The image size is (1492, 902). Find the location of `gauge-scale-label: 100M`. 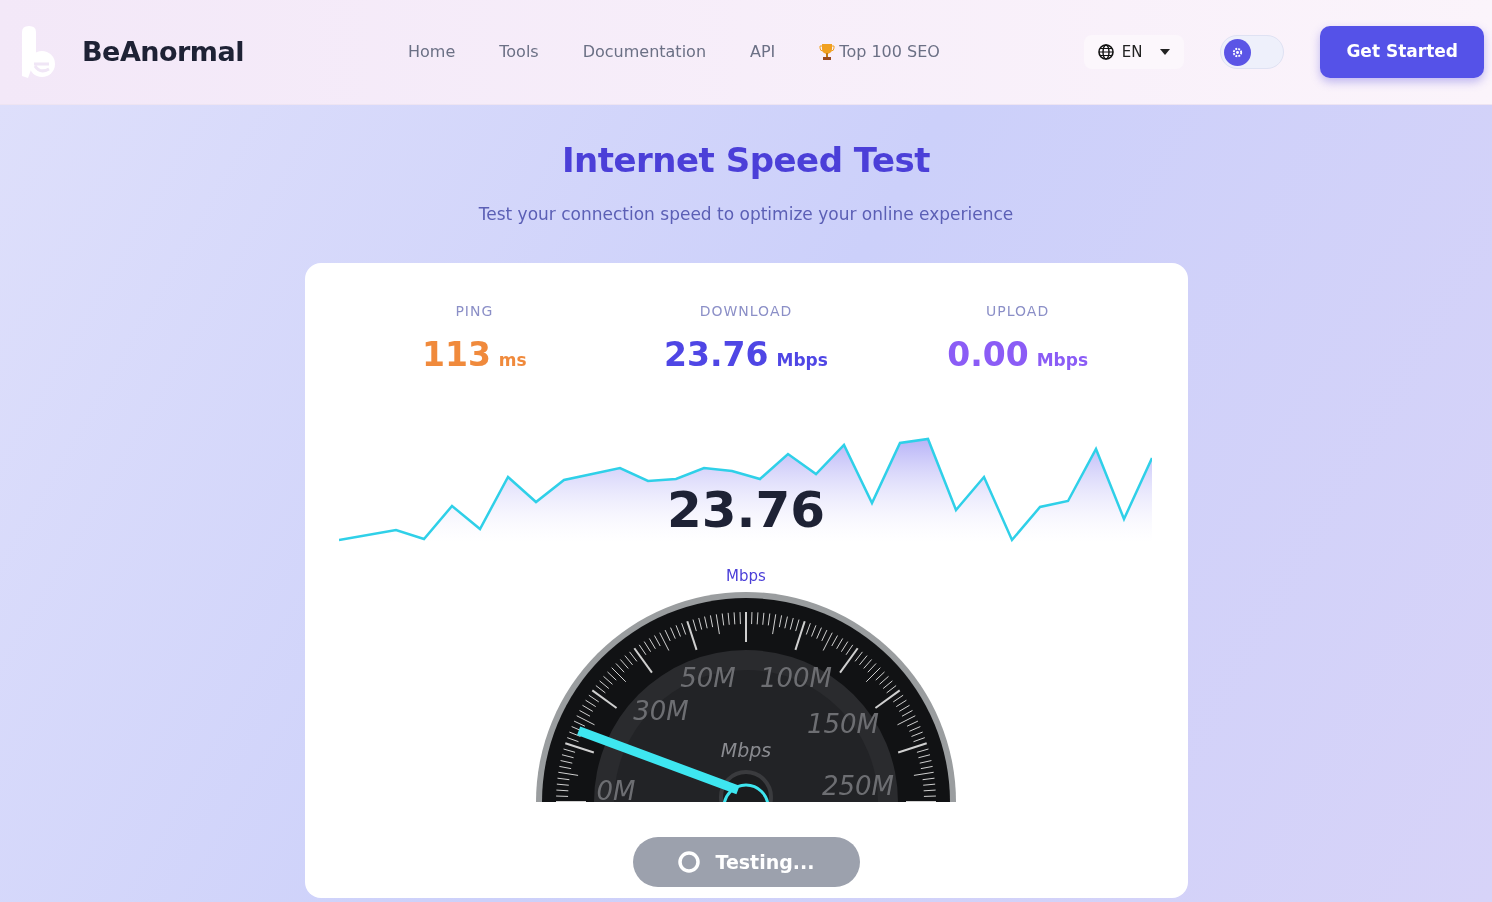

gauge-scale-label: 100M is located at coordinates (796, 678).